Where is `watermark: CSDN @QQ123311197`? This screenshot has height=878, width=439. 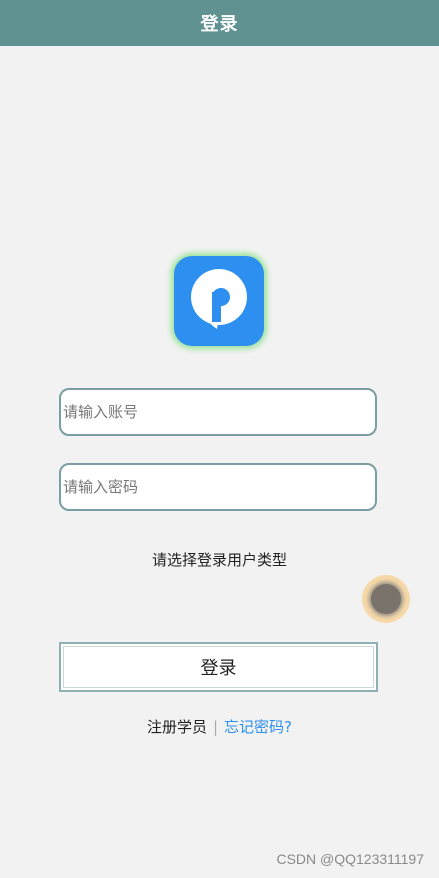 watermark: CSDN @QQ123311197 is located at coordinates (350, 859).